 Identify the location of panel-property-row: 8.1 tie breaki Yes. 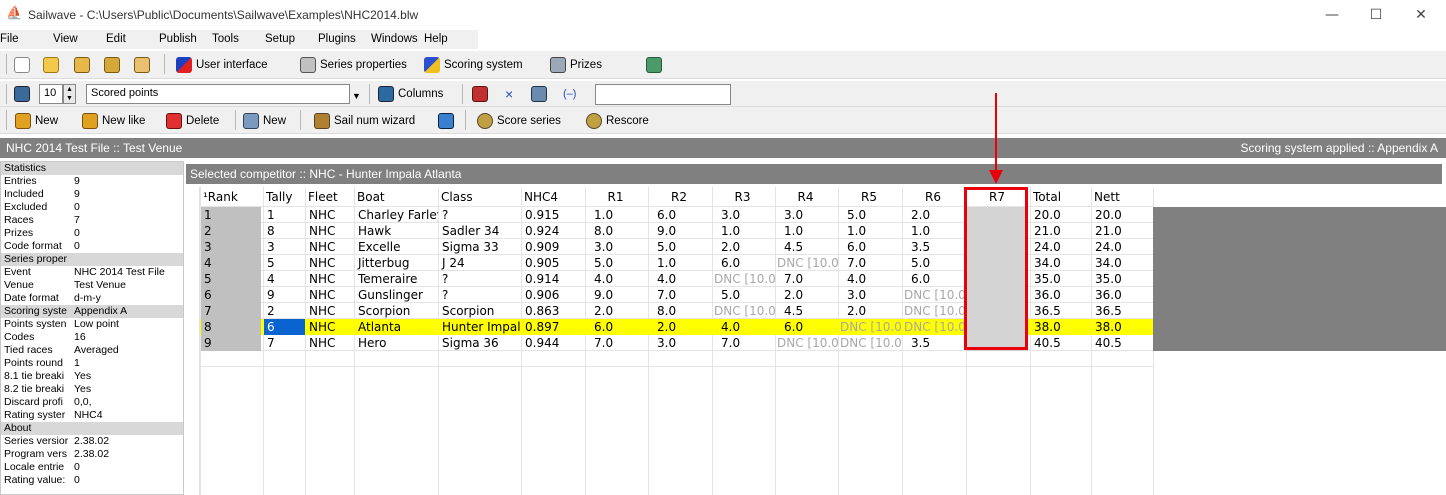
(92, 376).